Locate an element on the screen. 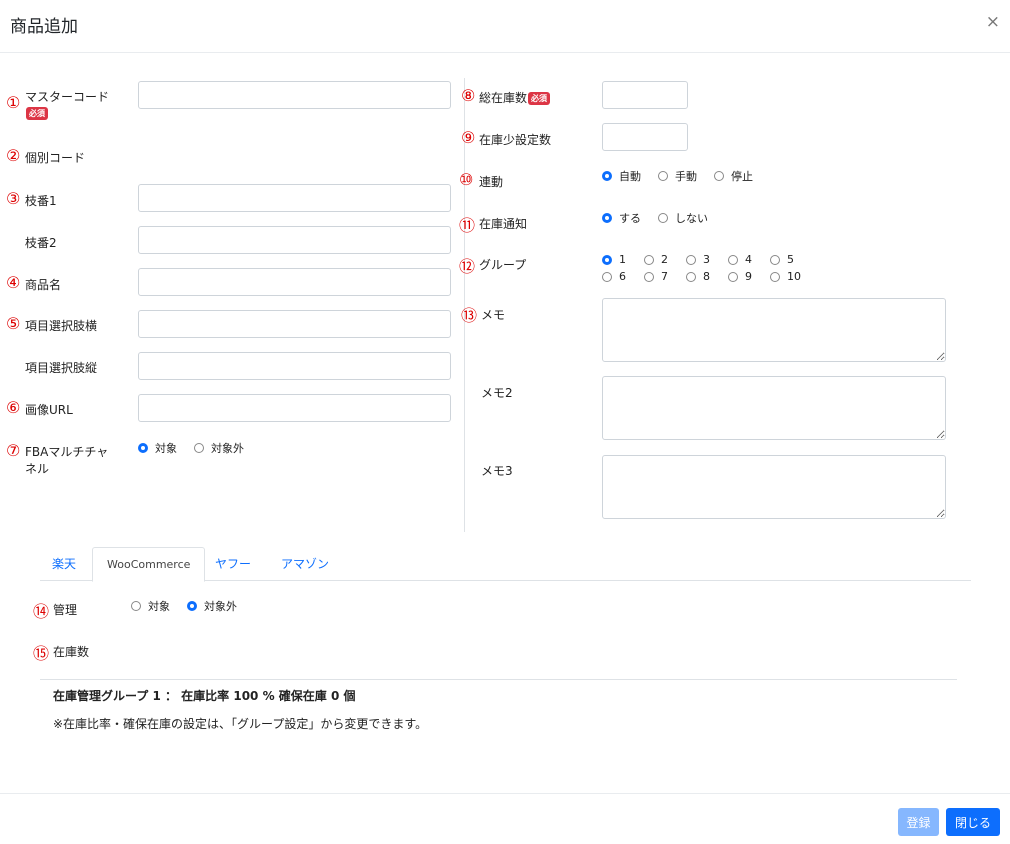 The width and height of the screenshot is (1010, 844). number-marker-13: ⑬ is located at coordinates (469, 315).